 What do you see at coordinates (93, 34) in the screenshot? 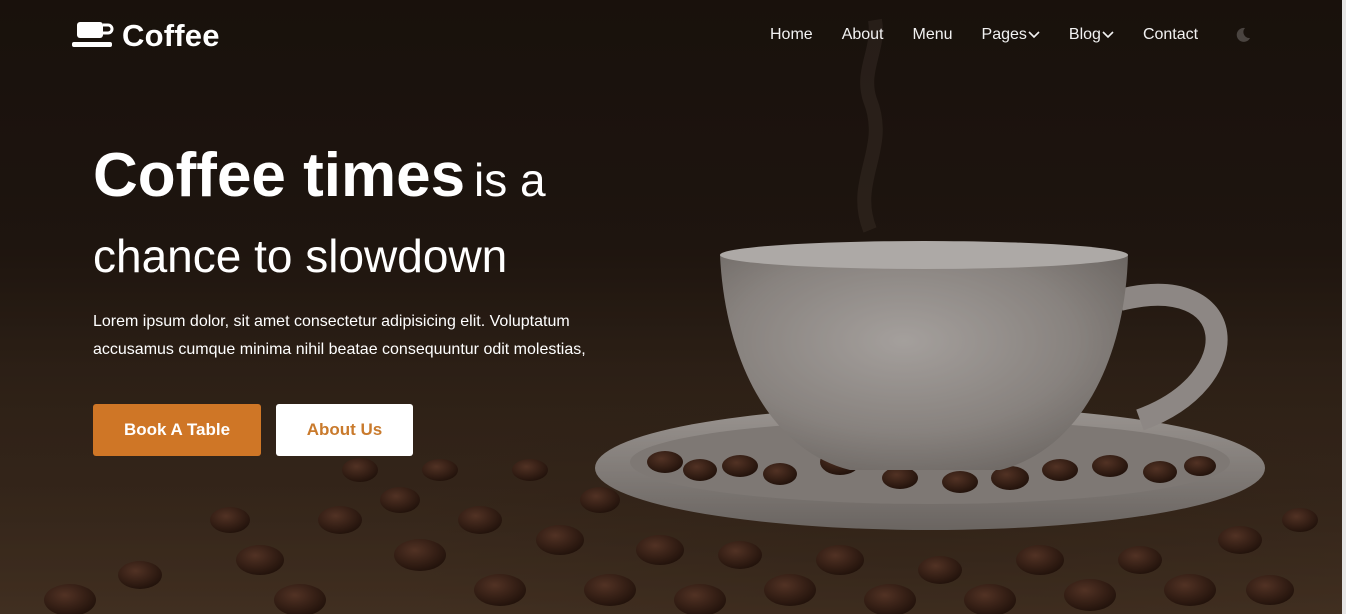
I see `coffee-cup-icon` at bounding box center [93, 34].